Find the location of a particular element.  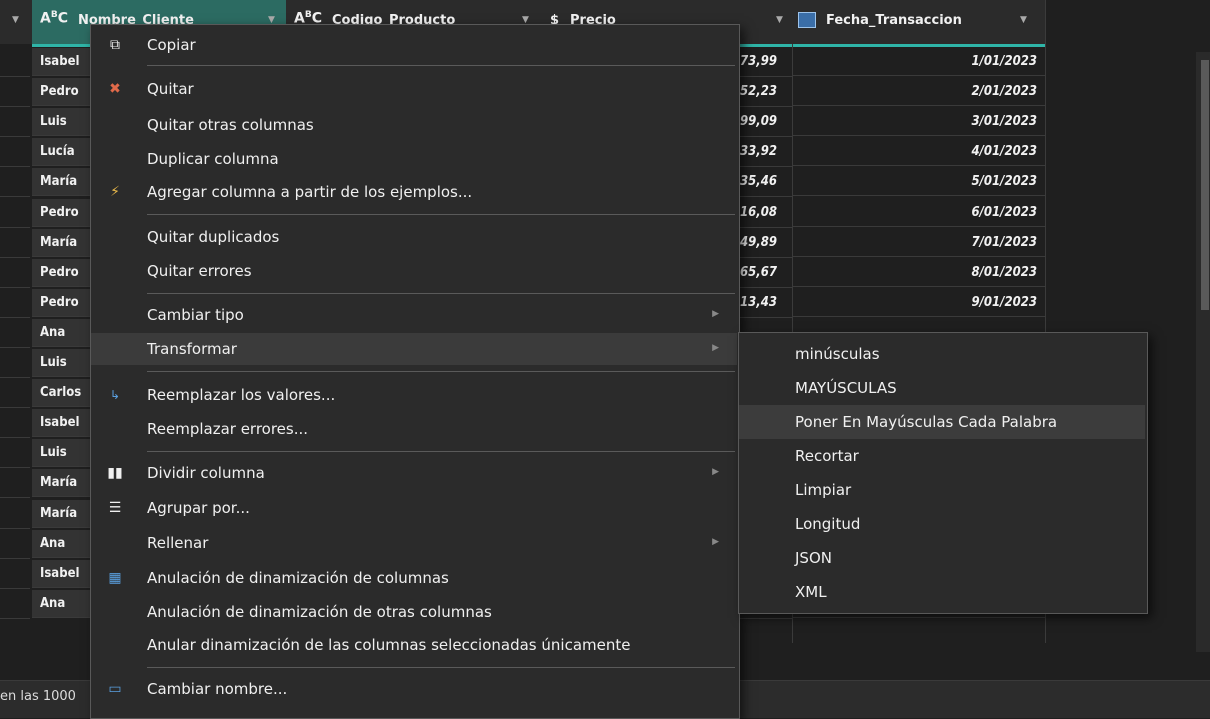

unpivot-columns-icon: ▦ is located at coordinates (115, 578).